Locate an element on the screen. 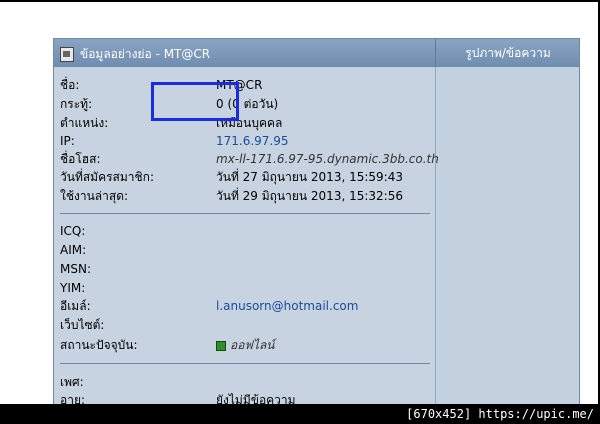 The height and width of the screenshot is (424, 600). label-gender: เพศ: is located at coordinates (72, 382).